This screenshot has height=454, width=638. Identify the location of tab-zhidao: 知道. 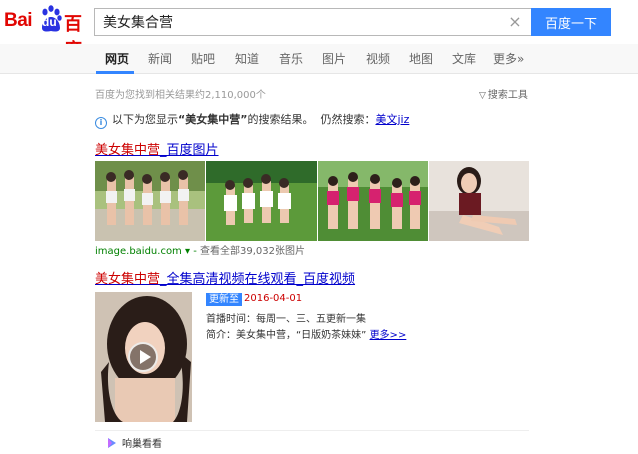
(247, 58).